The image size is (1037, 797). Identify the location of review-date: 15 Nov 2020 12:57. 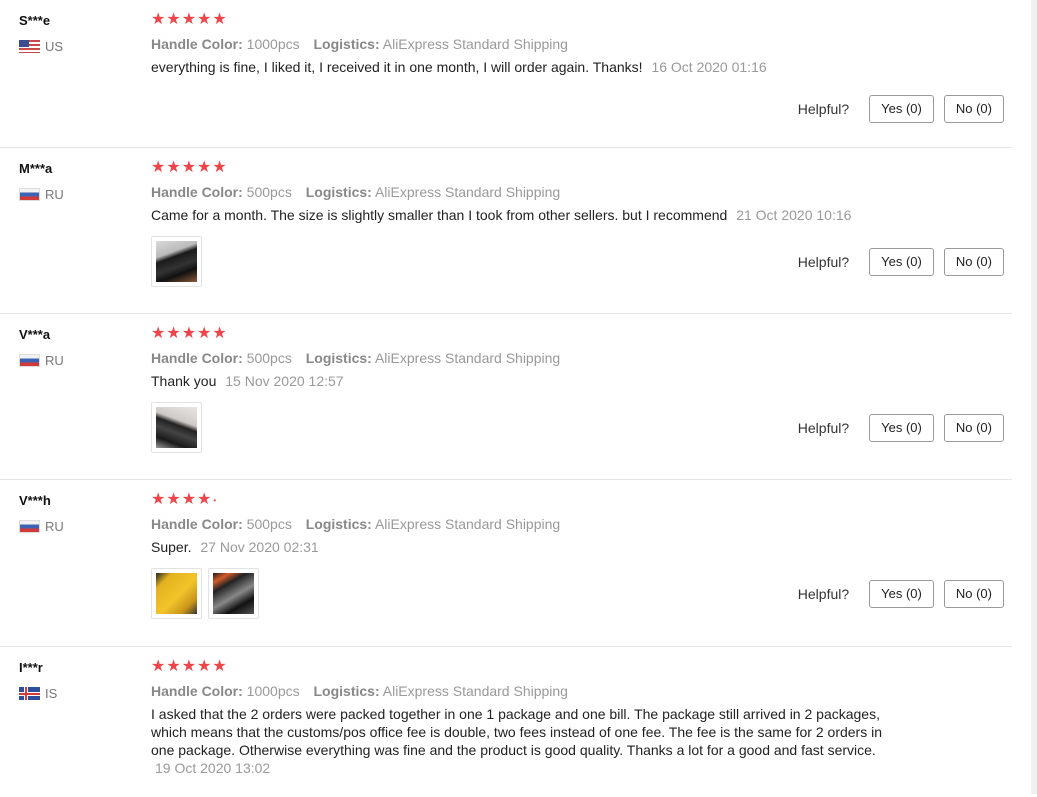
(284, 381).